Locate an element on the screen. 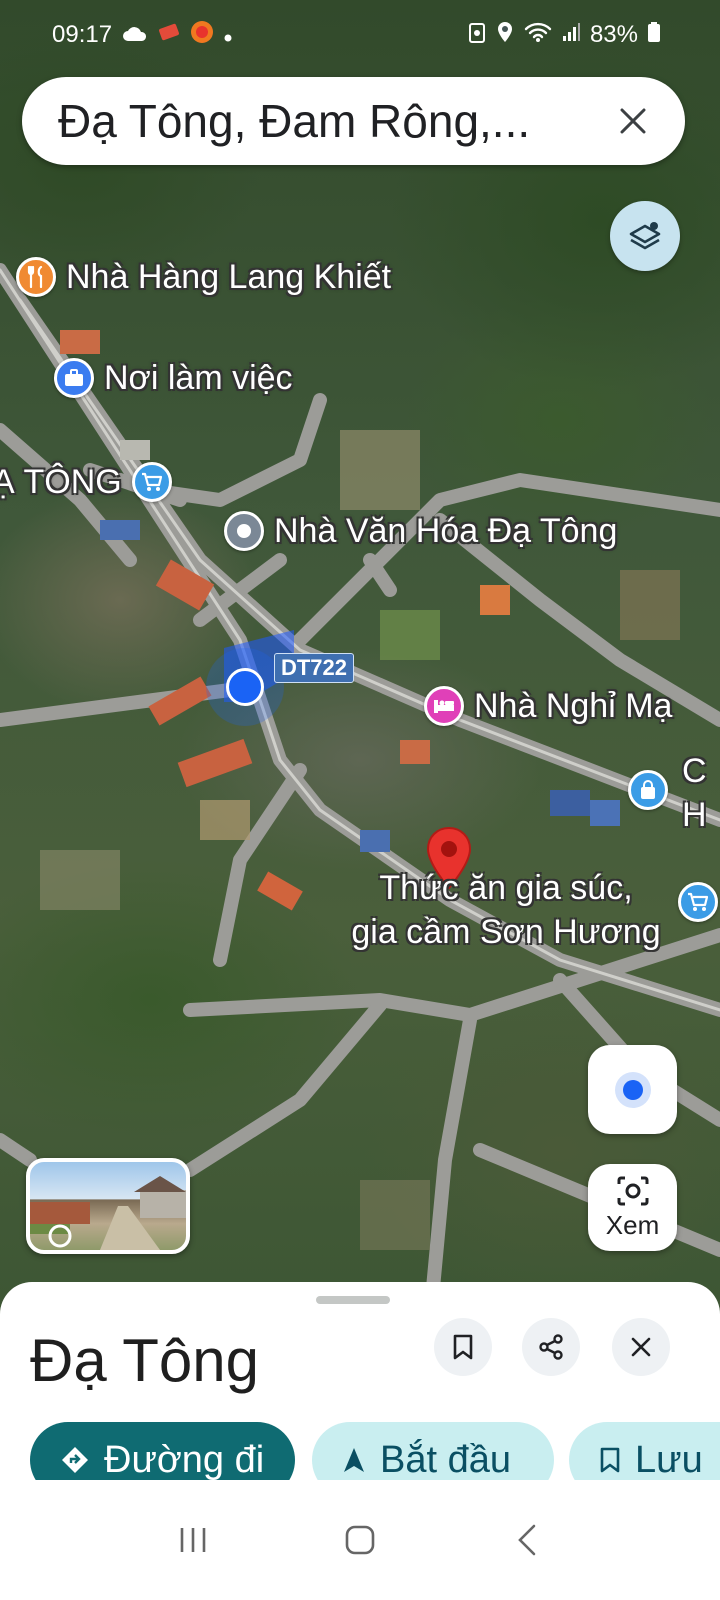  home-icon is located at coordinates (360, 1540).